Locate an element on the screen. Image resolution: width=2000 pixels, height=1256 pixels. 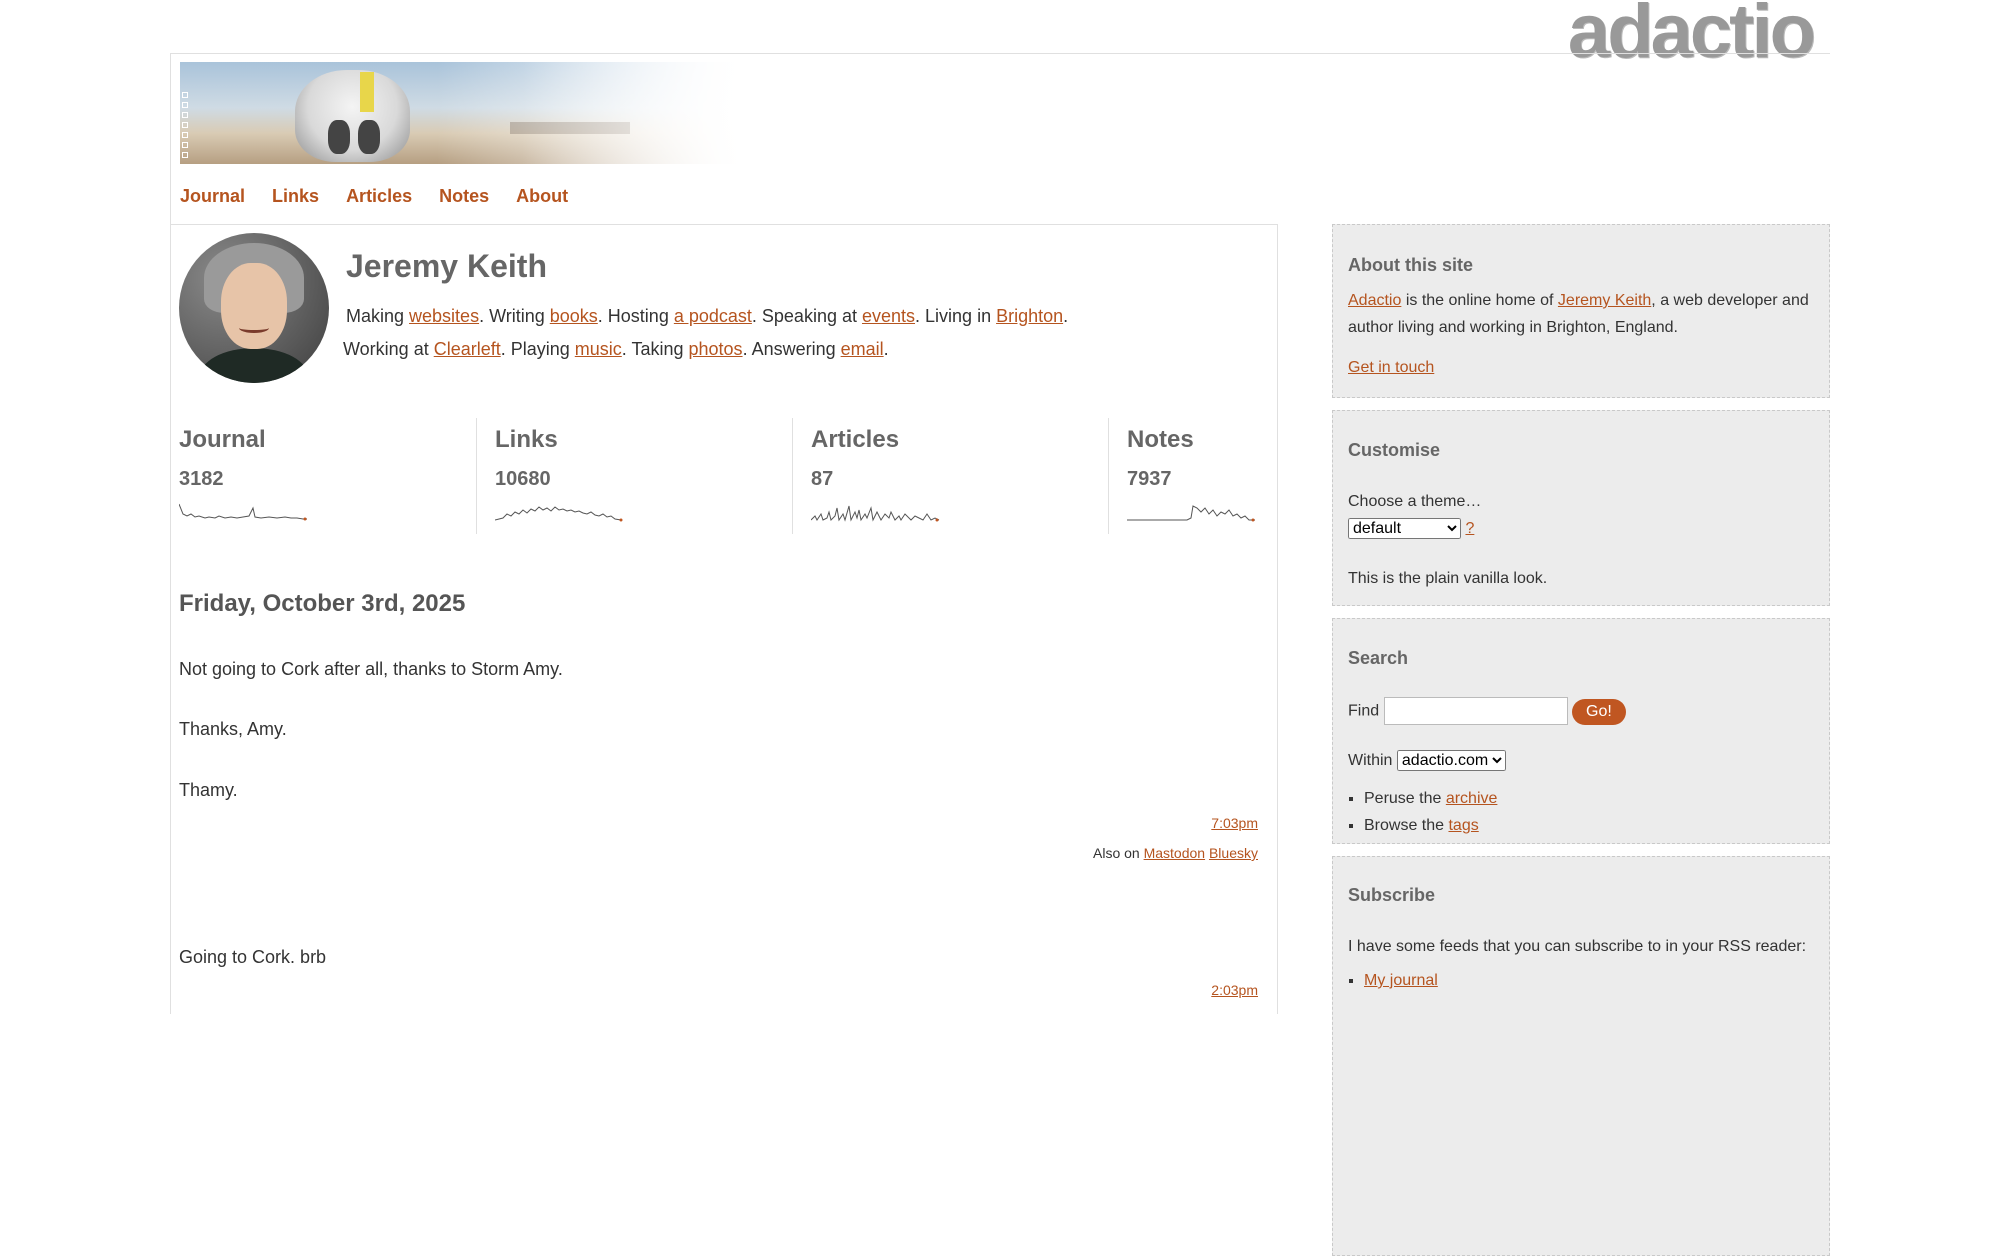
note-permalink: 2:03pm is located at coordinates (1234, 990).